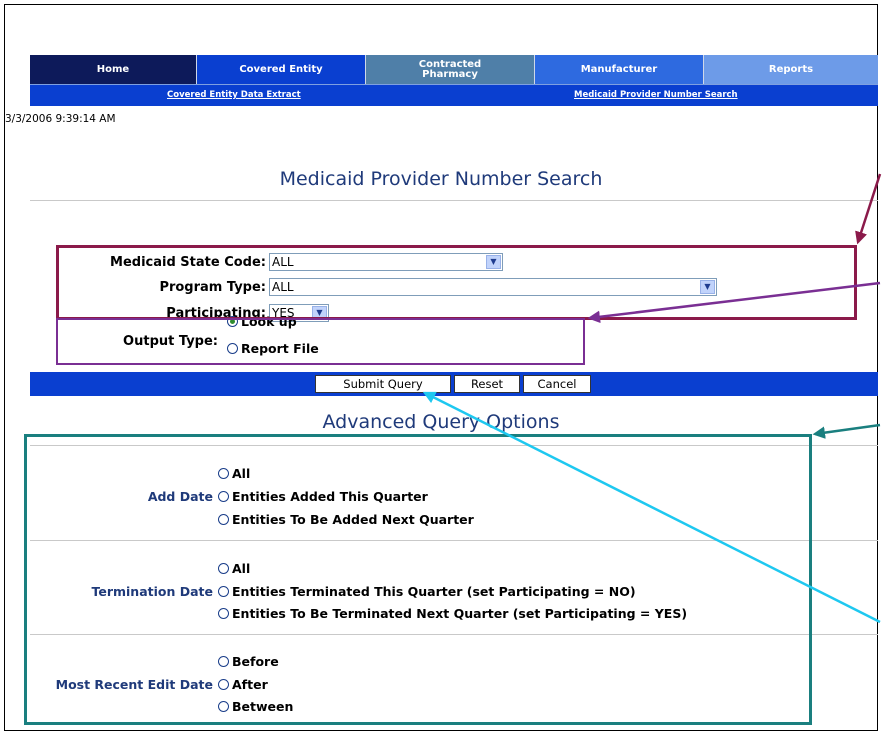 The image size is (882, 734). What do you see at coordinates (441, 179) in the screenshot?
I see `page-title: Medicaid Provider Number Search` at bounding box center [441, 179].